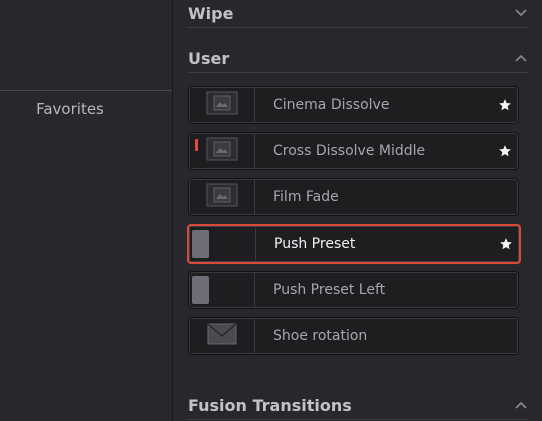  What do you see at coordinates (358, 58) in the screenshot?
I see `section-header-user: User` at bounding box center [358, 58].